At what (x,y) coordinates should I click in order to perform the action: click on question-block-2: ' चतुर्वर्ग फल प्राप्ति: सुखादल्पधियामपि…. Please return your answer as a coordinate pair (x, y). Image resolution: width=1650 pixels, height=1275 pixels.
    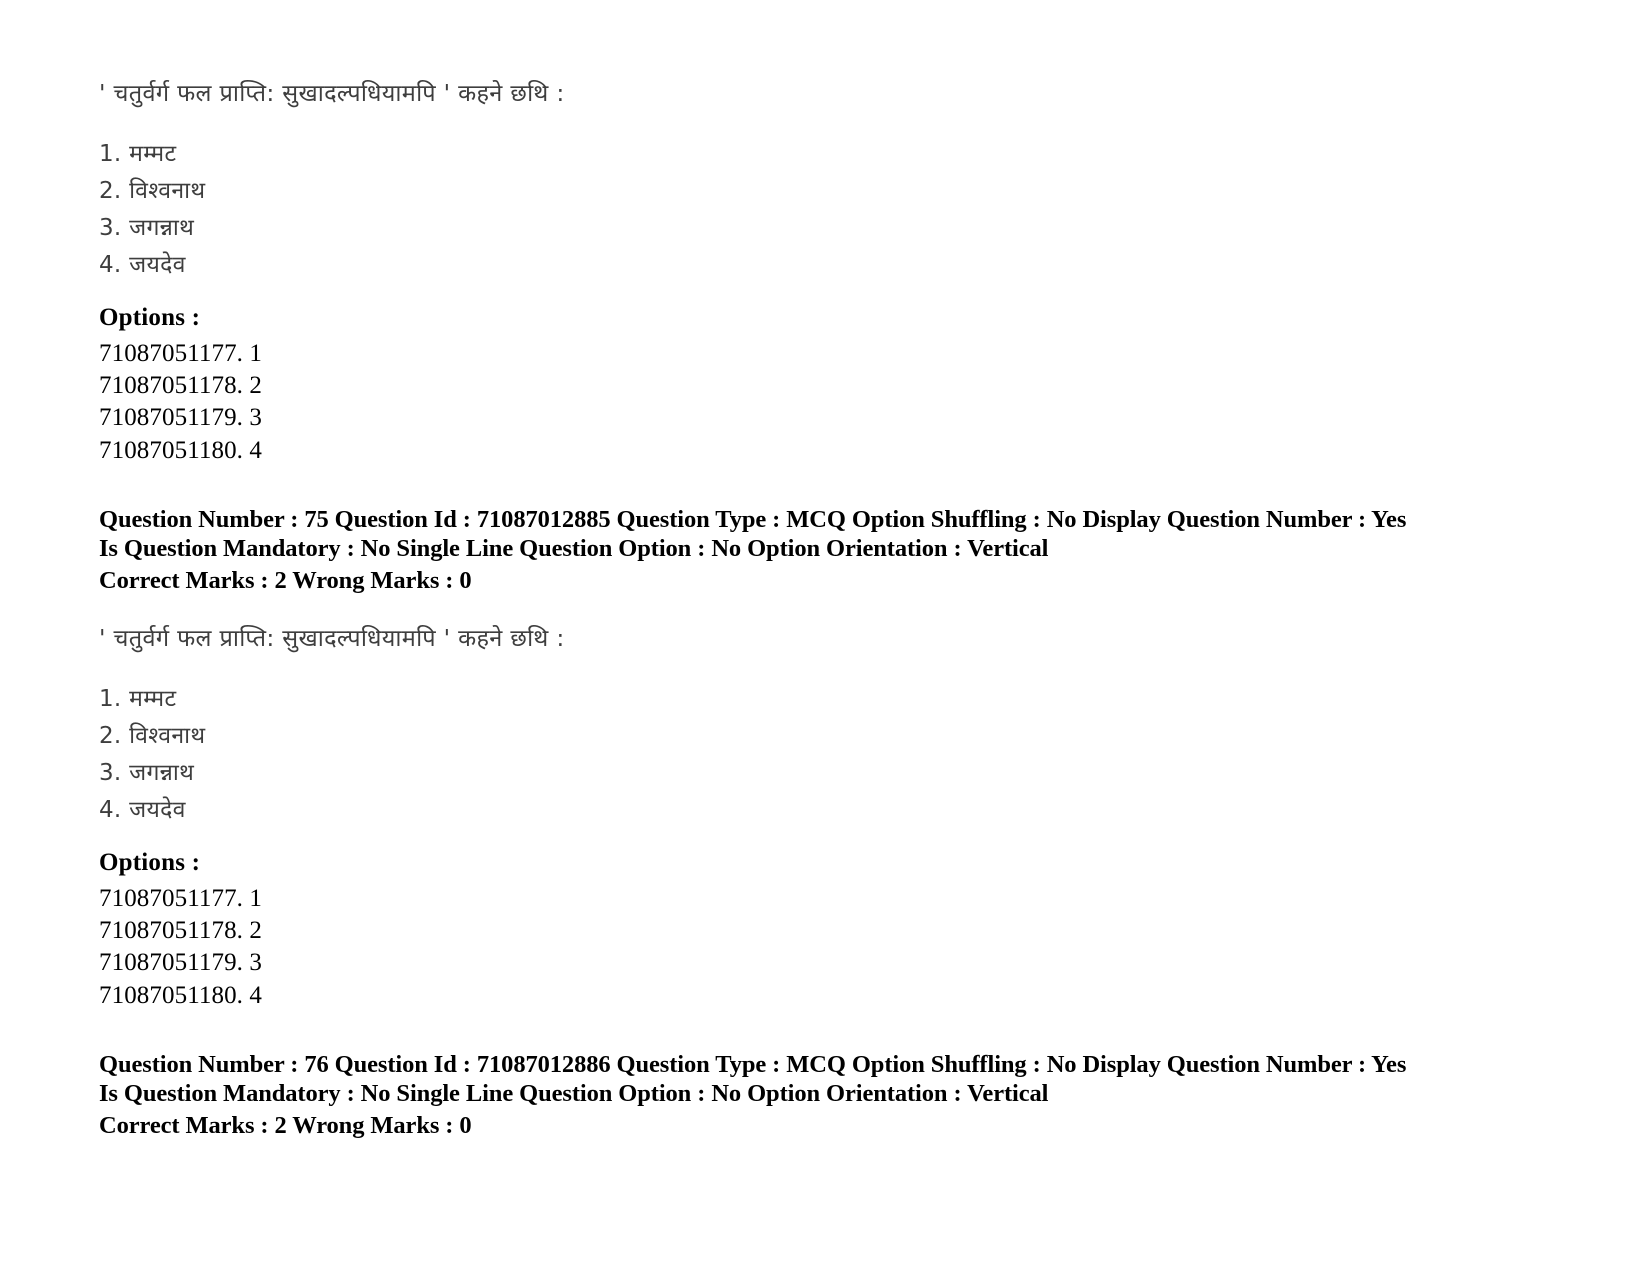
    Looking at the image, I should click on (814, 726).